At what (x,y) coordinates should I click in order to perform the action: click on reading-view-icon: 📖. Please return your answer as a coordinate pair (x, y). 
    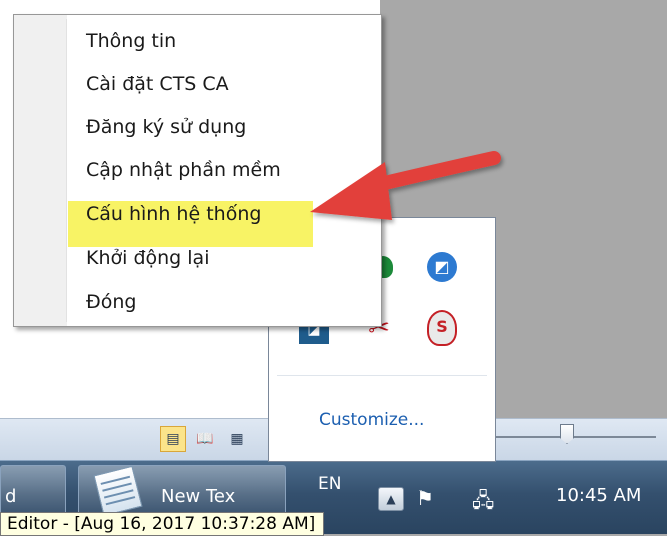
    Looking at the image, I should click on (205, 439).